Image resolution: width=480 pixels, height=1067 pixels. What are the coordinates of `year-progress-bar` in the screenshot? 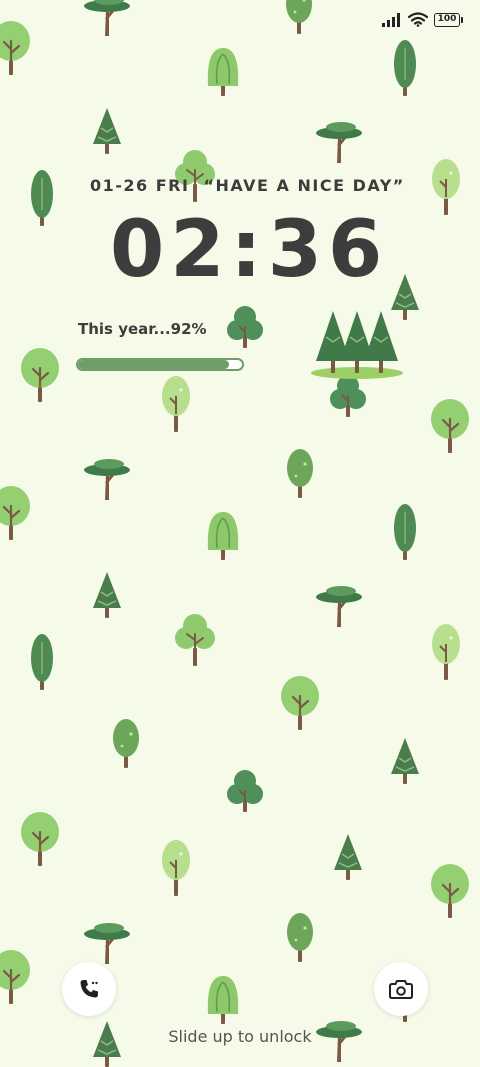 It's located at (160, 364).